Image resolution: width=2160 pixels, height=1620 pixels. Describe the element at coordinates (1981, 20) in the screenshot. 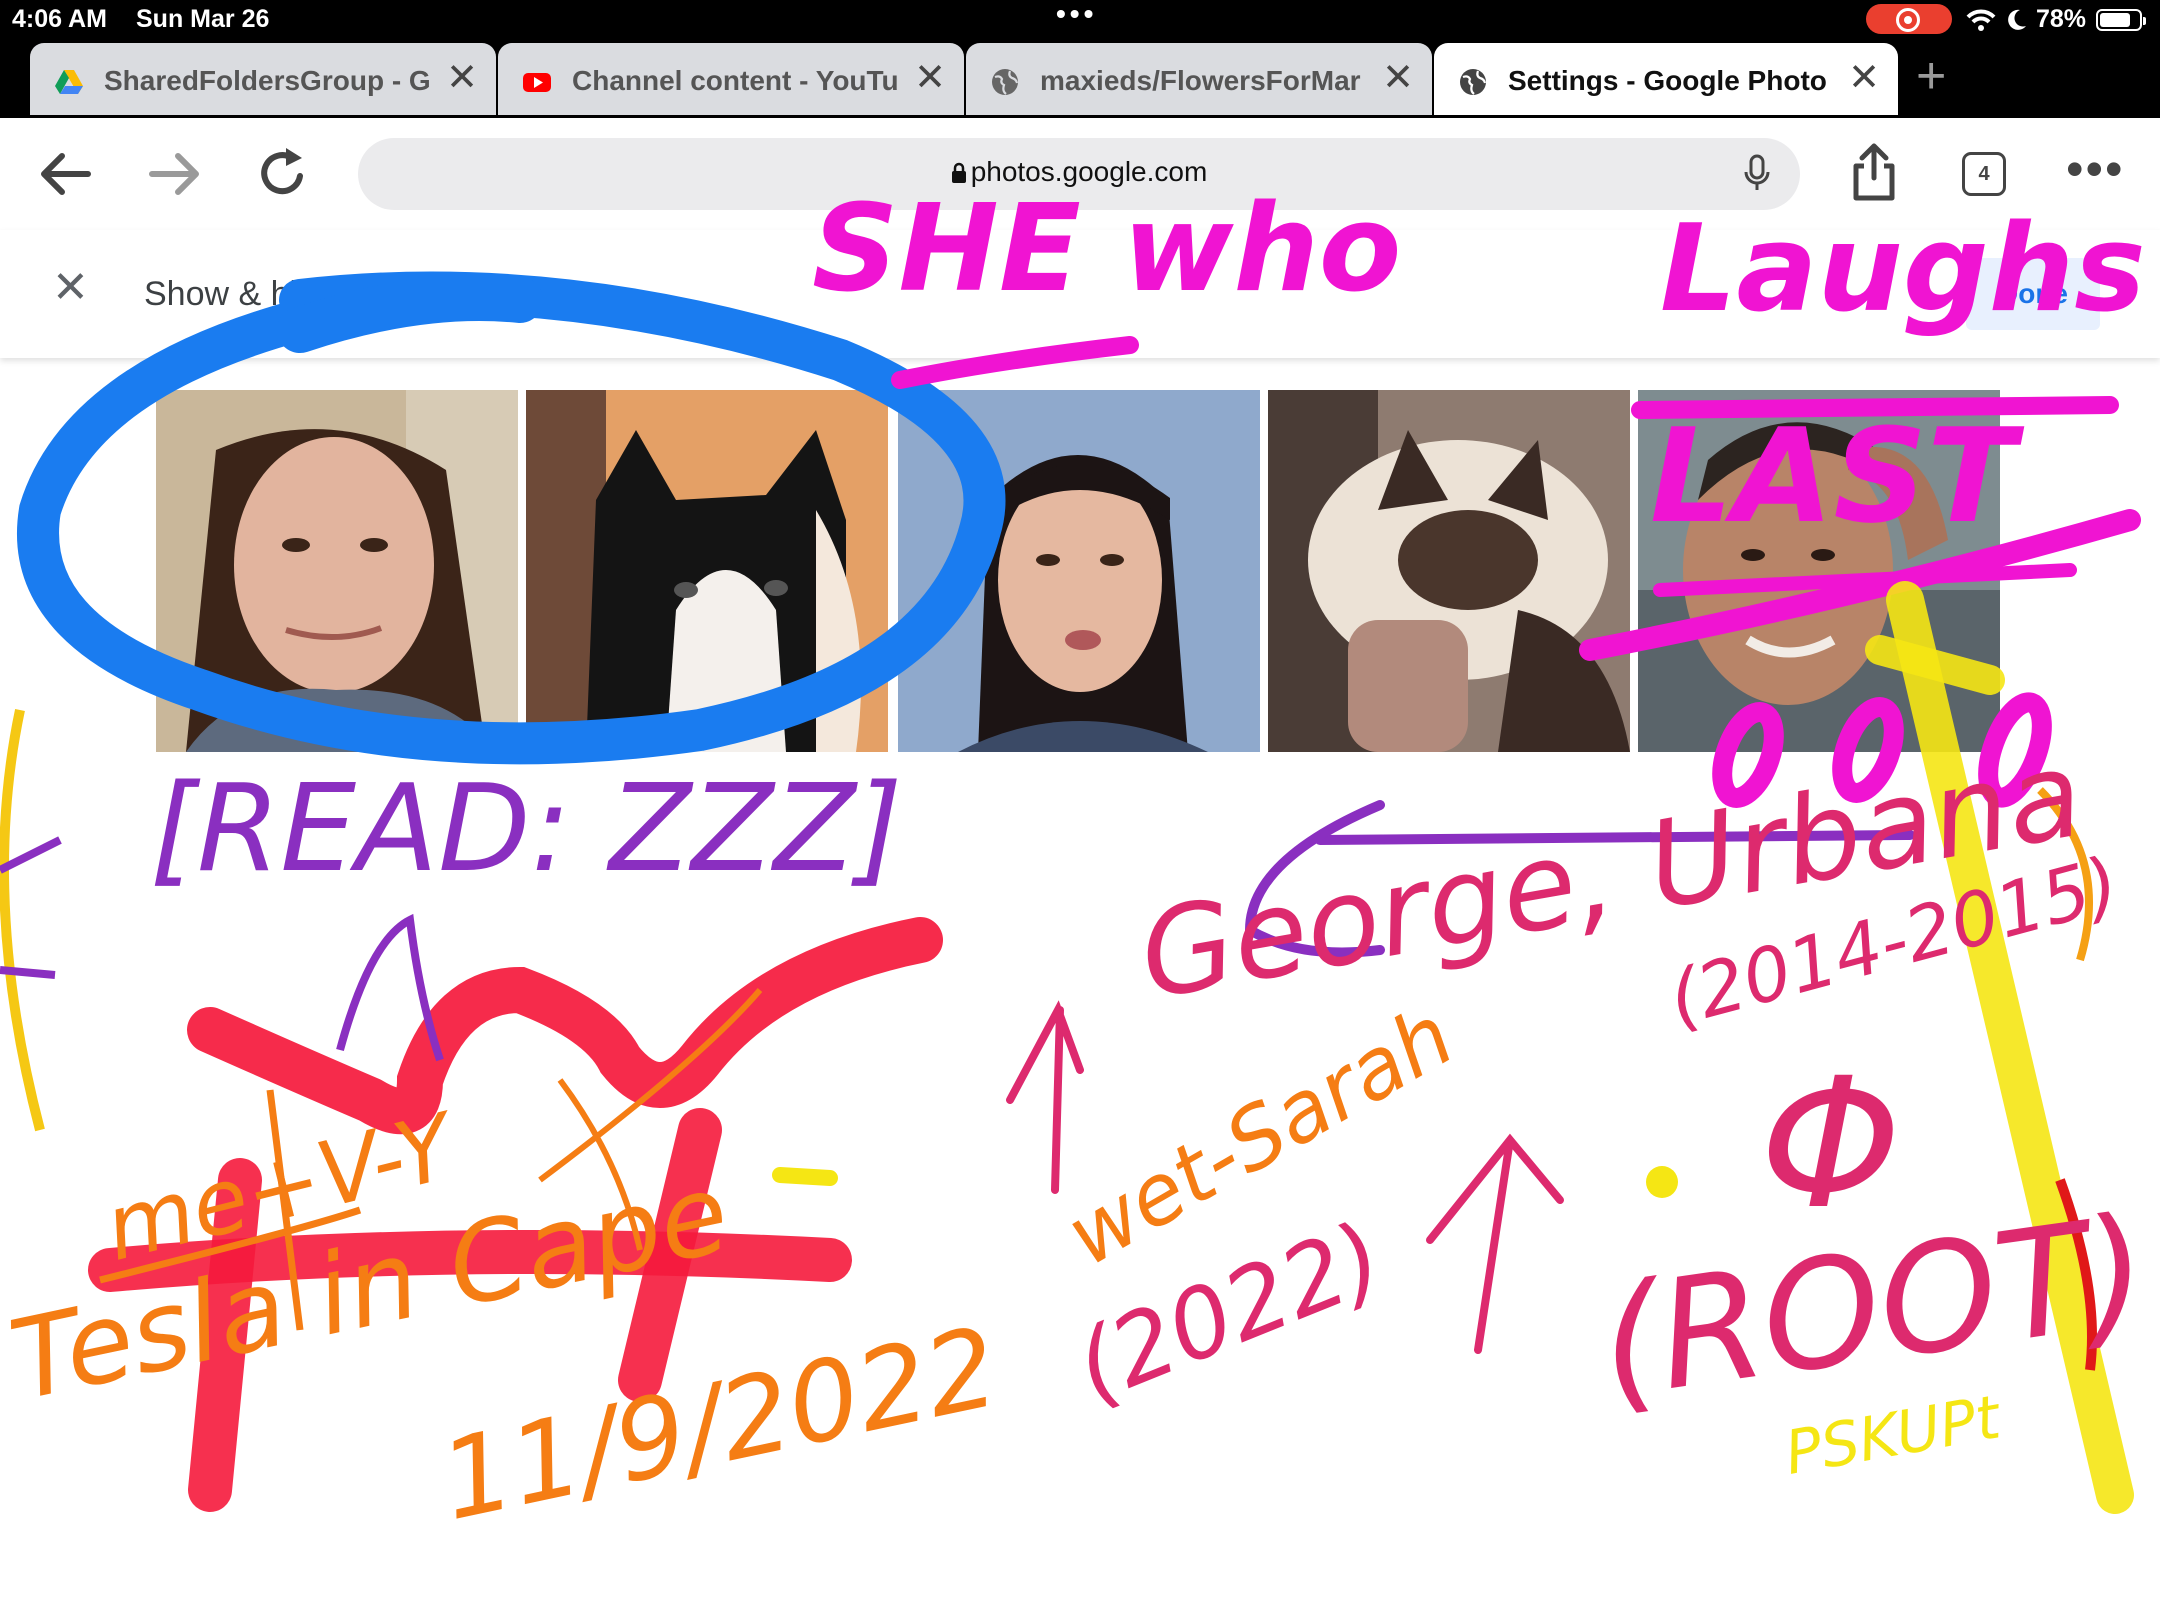

I see `wifi-icon` at that location.